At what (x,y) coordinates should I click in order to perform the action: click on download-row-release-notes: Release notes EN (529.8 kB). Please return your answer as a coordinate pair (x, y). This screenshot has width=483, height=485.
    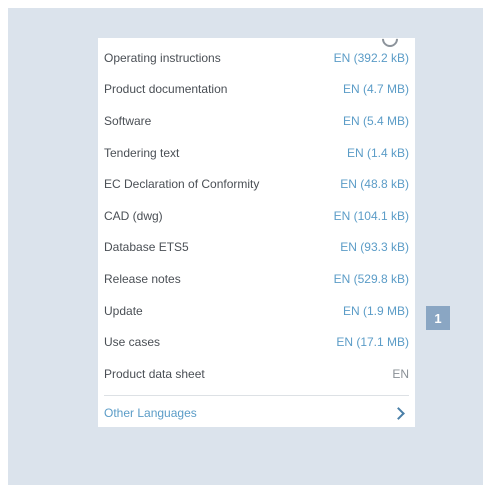
    Looking at the image, I should click on (256, 279).